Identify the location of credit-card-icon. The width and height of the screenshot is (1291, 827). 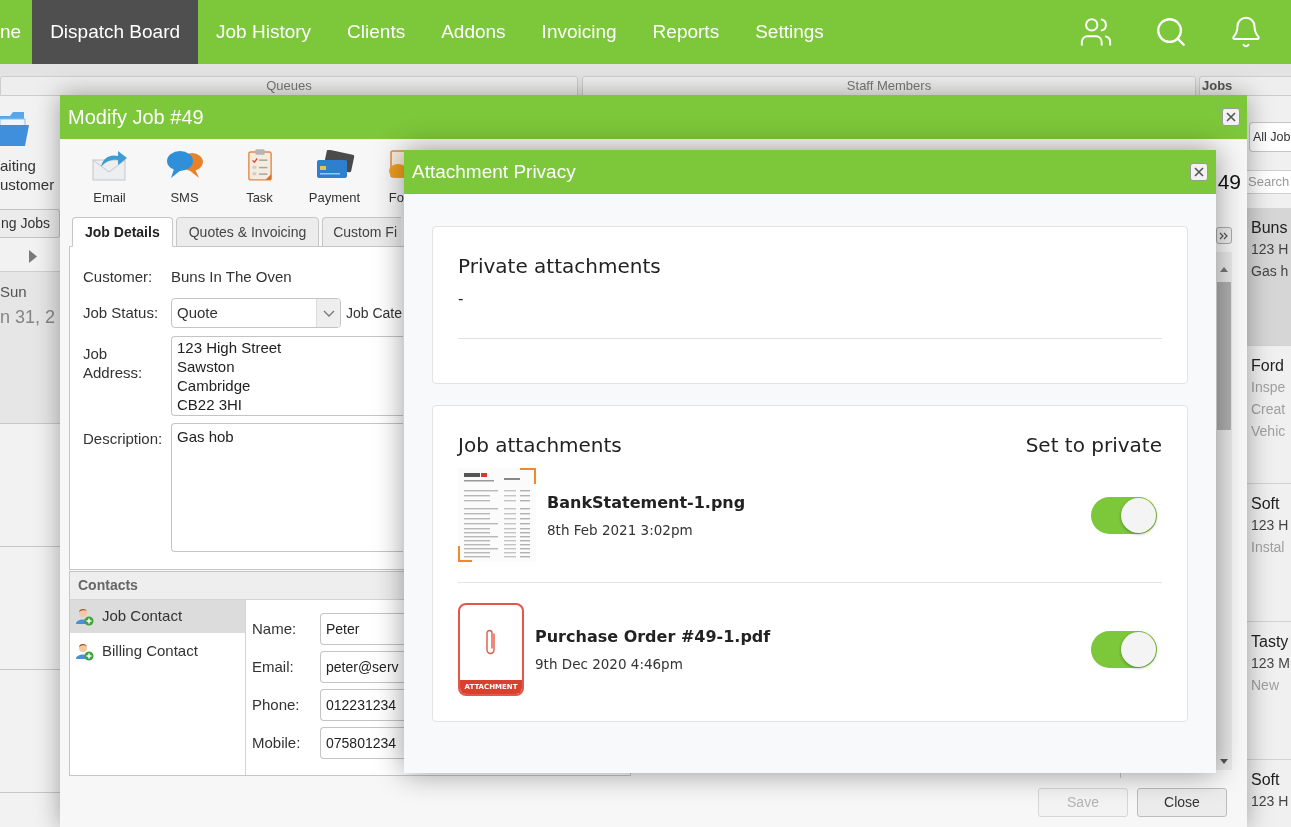
(334, 165).